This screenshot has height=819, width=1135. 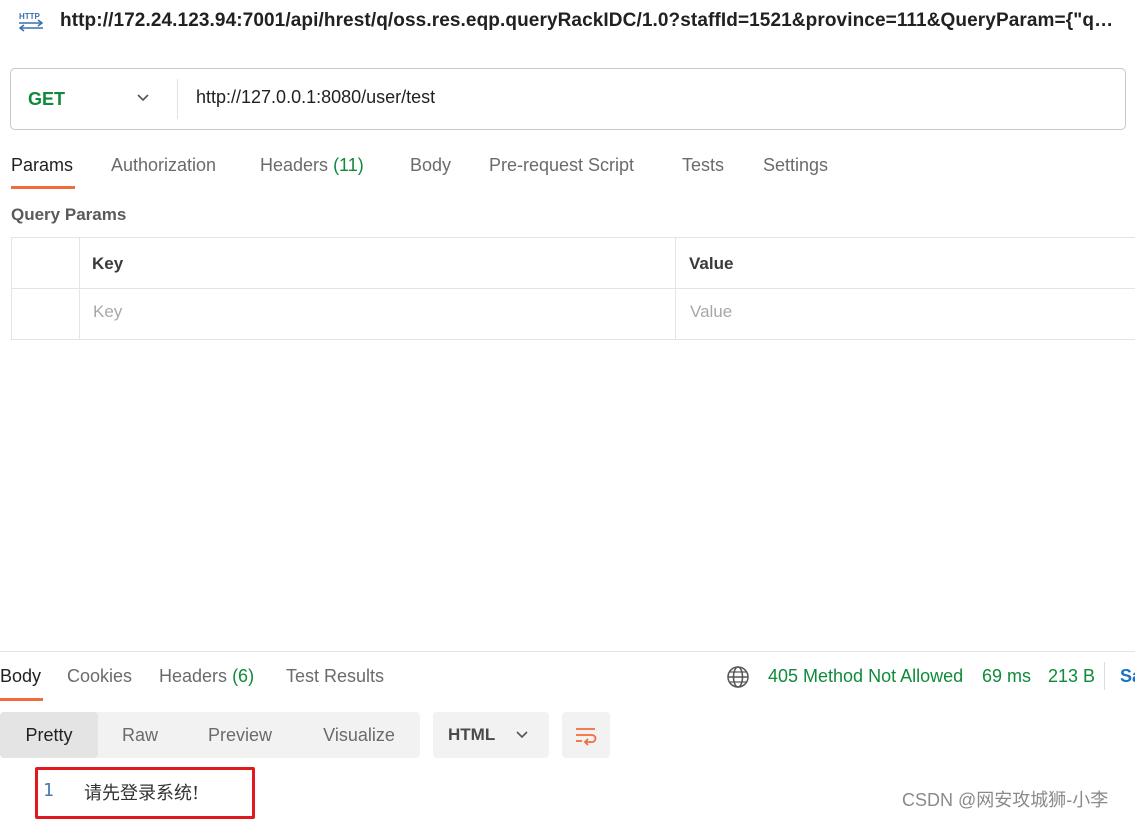 I want to click on column-header-key: Key, so click(x=108, y=263).